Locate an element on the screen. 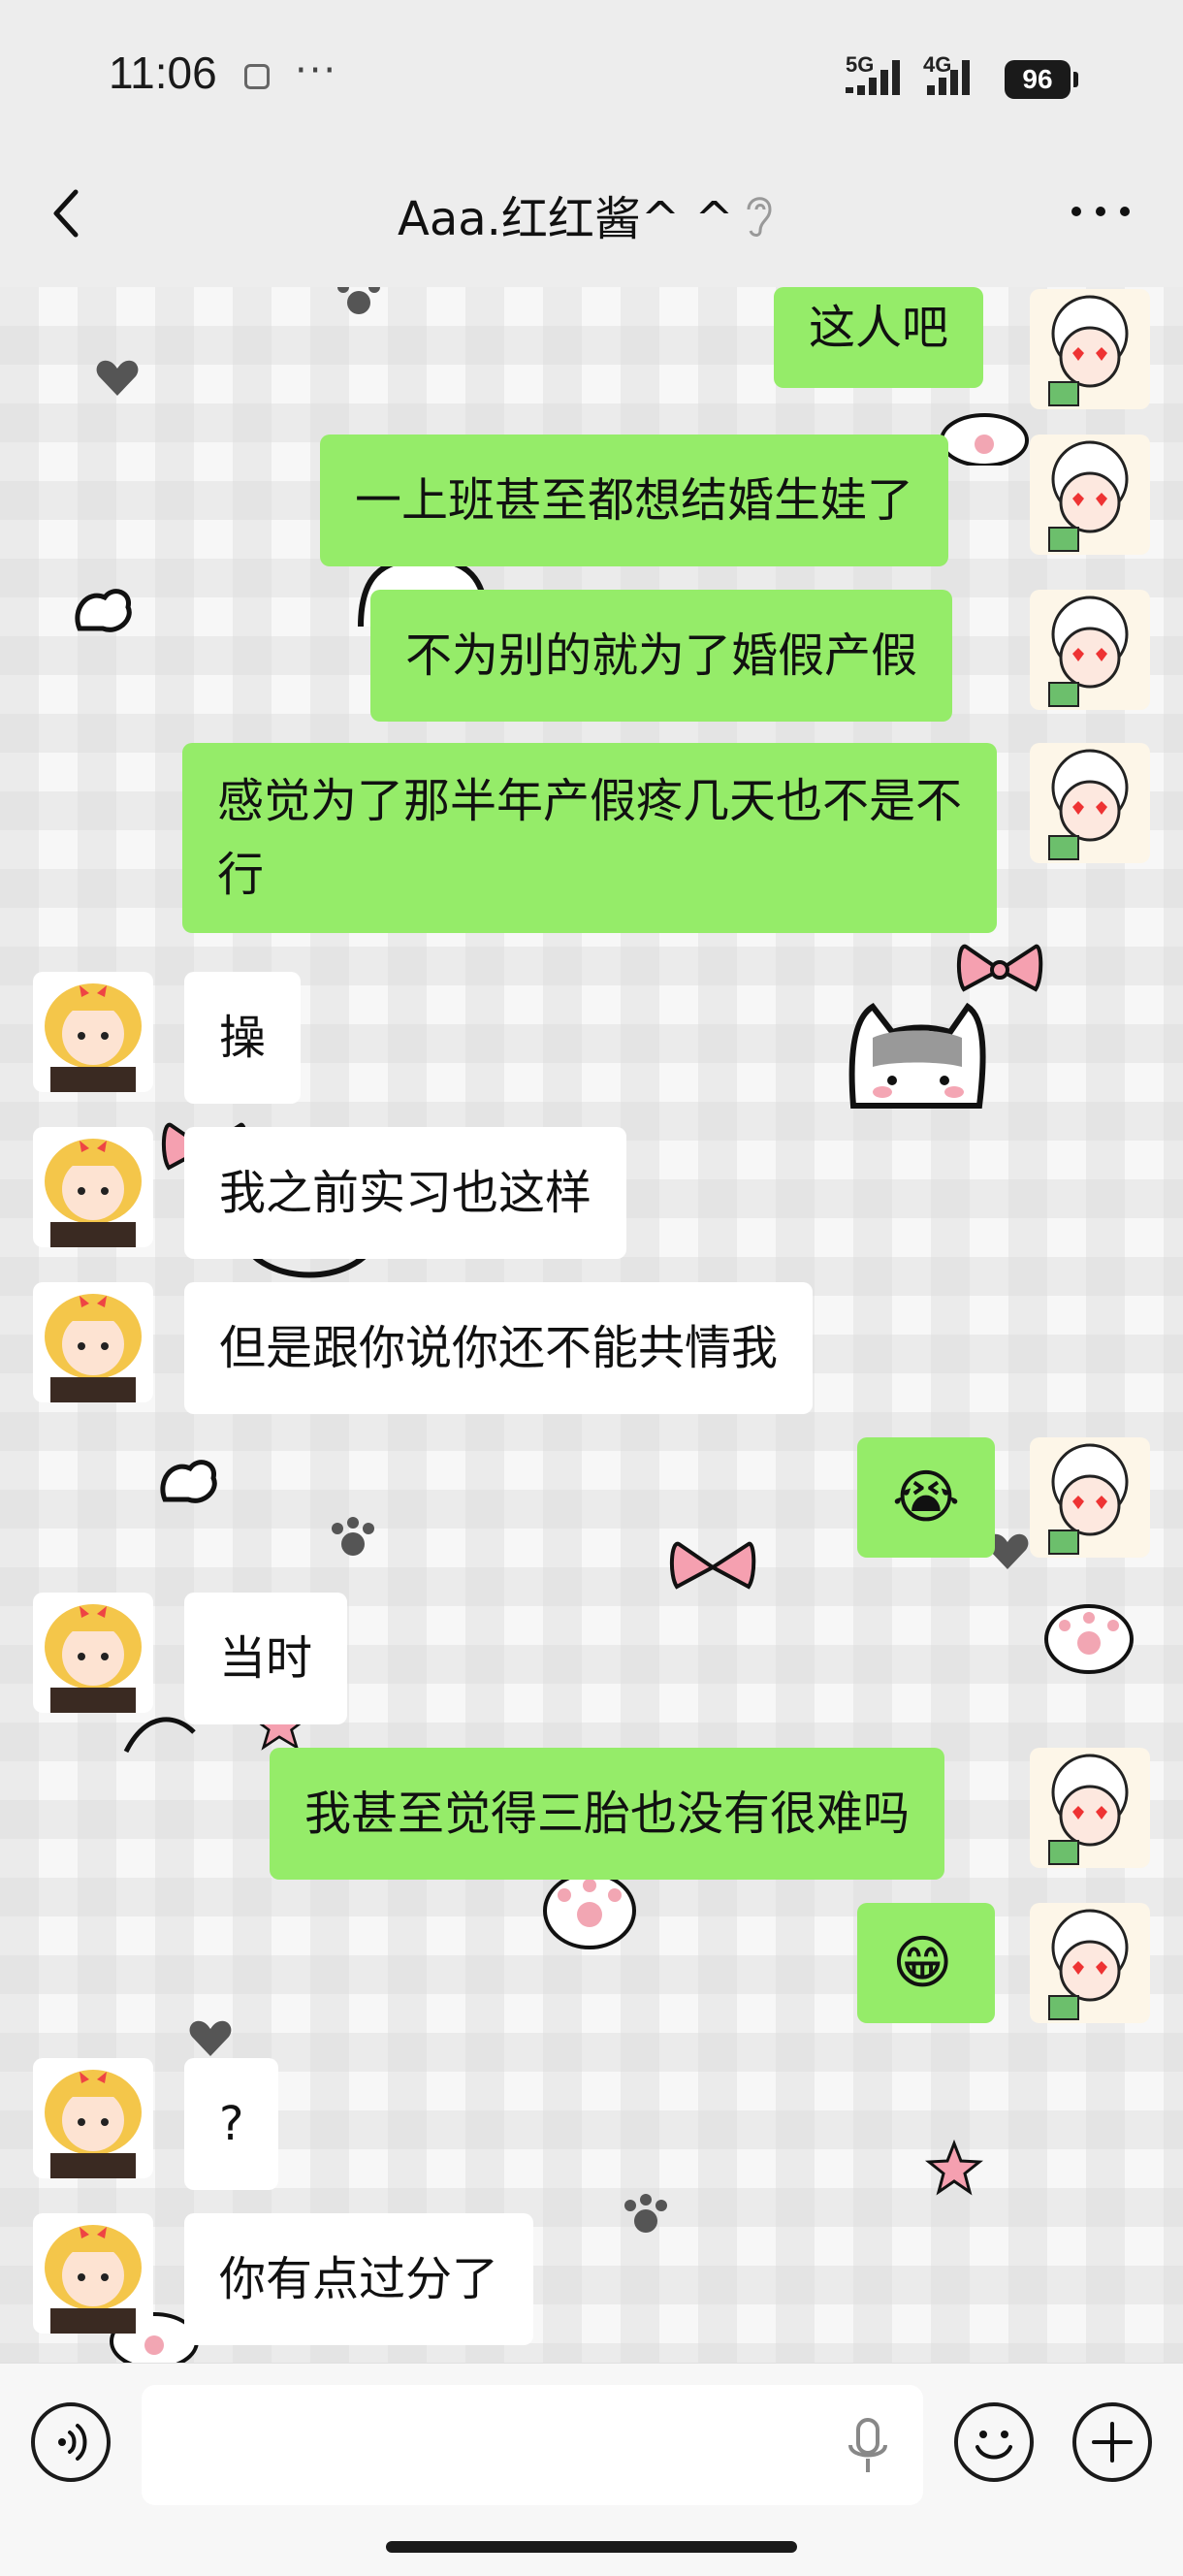  star-decoration-icon is located at coordinates (954, 2168).